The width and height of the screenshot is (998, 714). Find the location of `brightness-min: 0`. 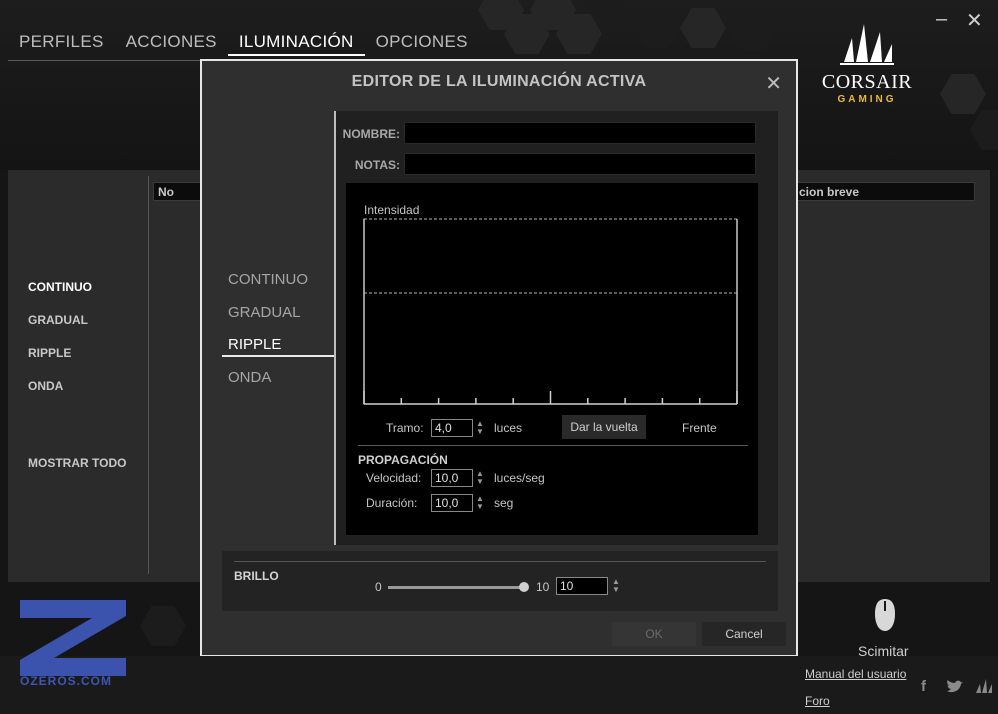

brightness-min: 0 is located at coordinates (378, 587).